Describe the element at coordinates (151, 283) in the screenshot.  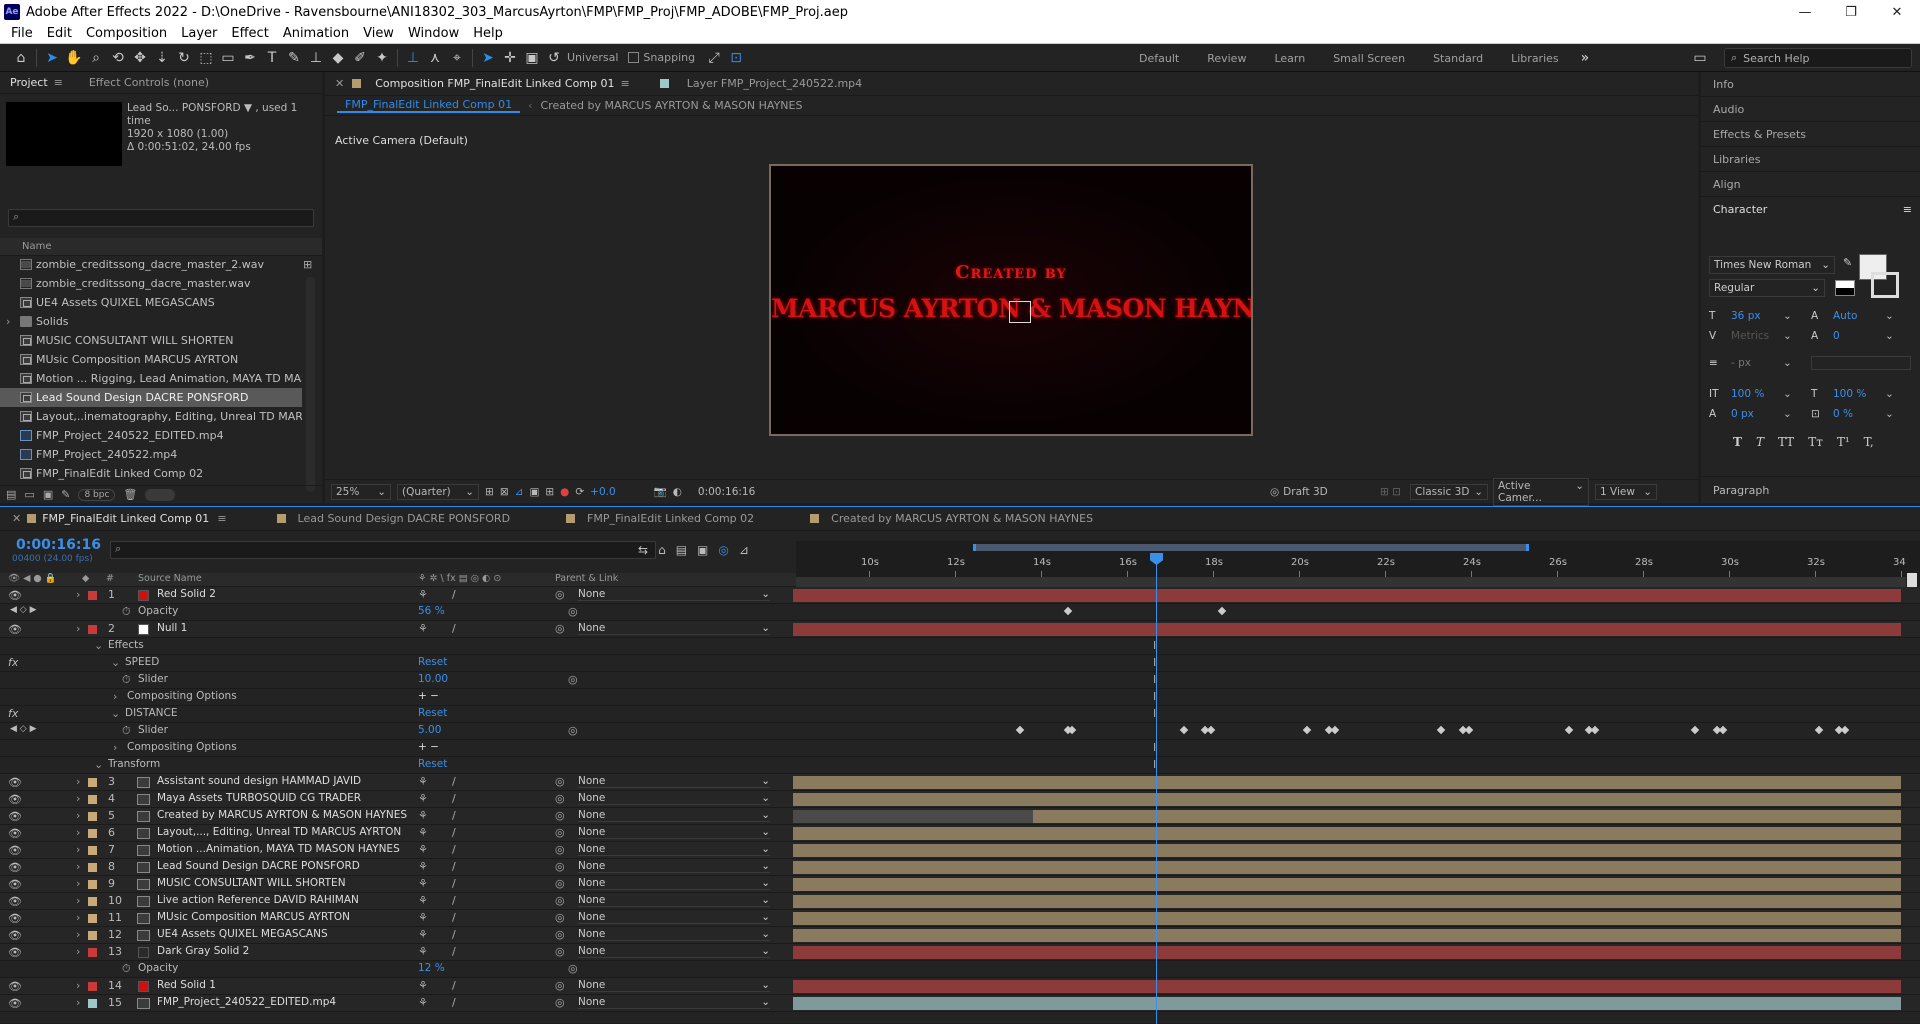
I see `project-item: zombie_creditssong_dacre_master.wav` at that location.